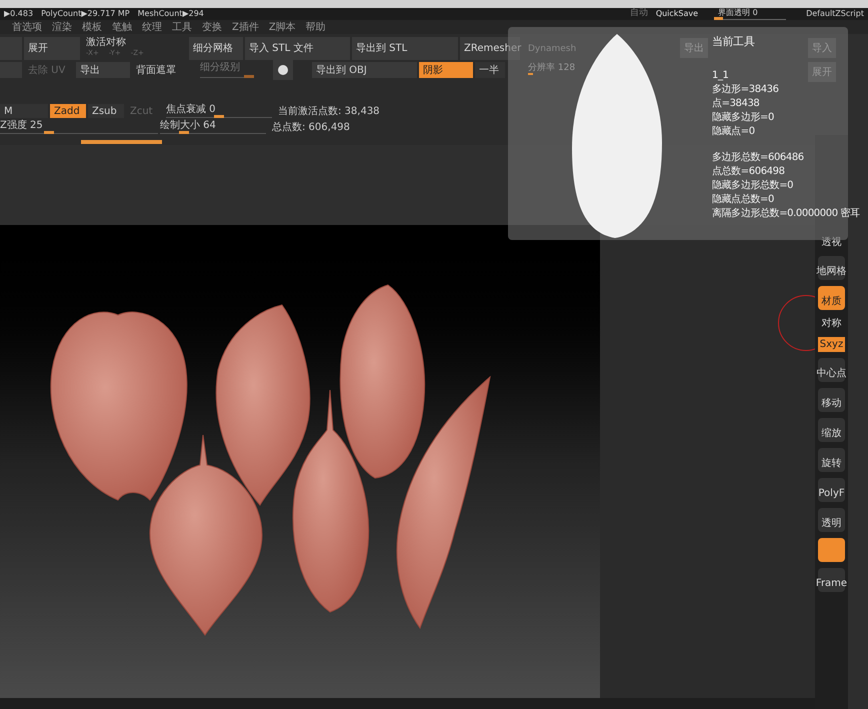 The width and height of the screenshot is (868, 709). What do you see at coordinates (219, 111) in the screenshot?
I see `slider: 焦点衰减 0` at bounding box center [219, 111].